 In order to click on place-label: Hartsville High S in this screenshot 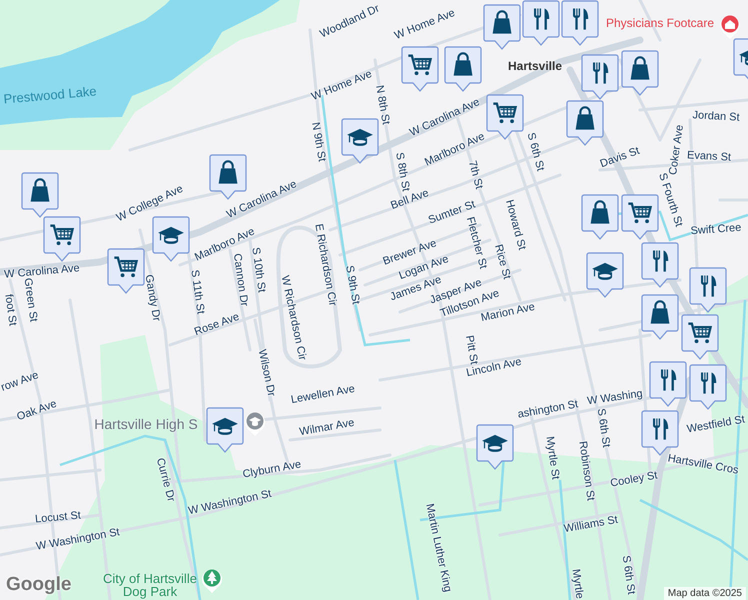, I will do `click(146, 424)`.